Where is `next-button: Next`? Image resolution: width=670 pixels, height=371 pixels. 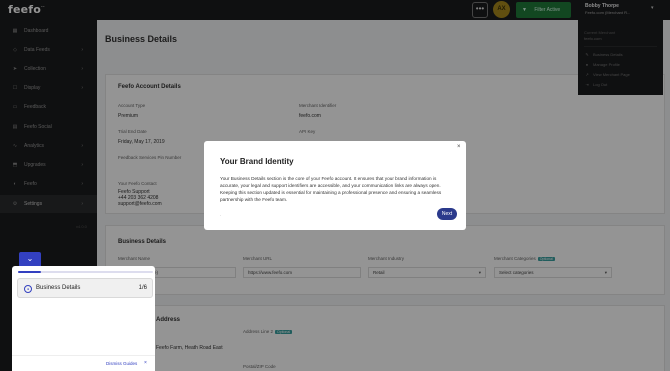
next-button: Next is located at coordinates (447, 214).